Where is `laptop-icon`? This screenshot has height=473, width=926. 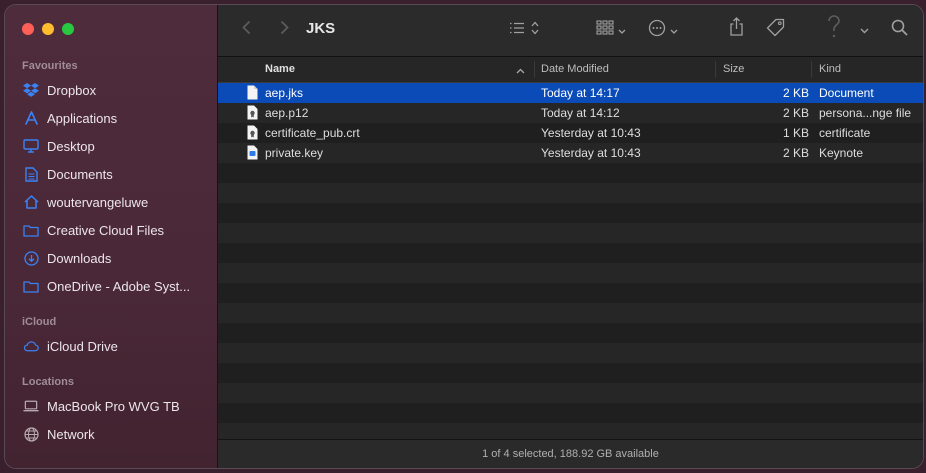
laptop-icon is located at coordinates (31, 406).